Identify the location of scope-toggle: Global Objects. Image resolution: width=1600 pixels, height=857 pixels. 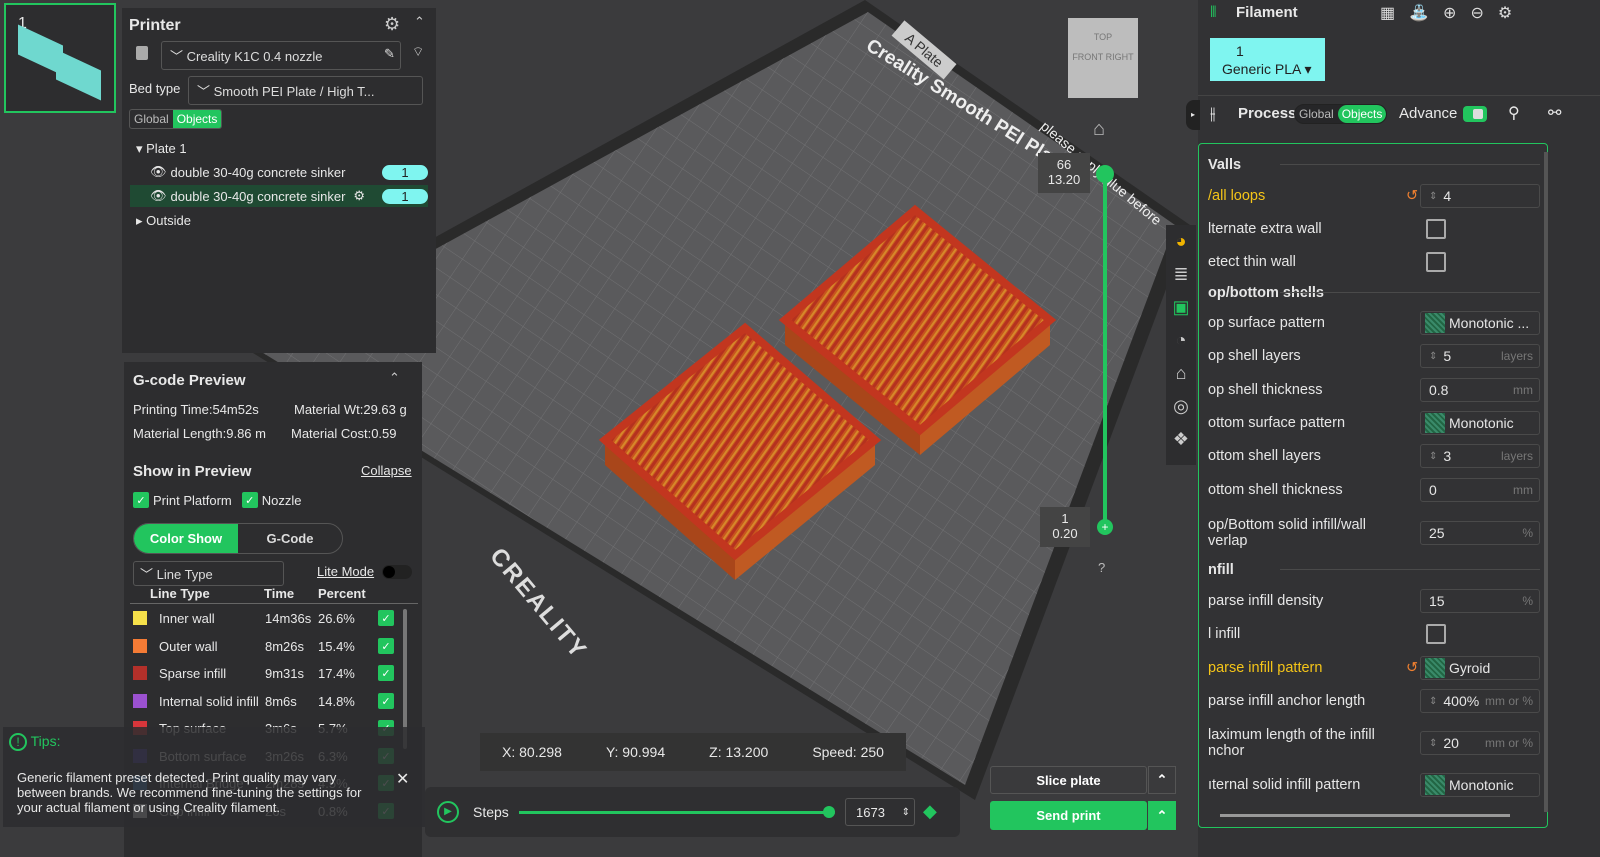
(176, 119).